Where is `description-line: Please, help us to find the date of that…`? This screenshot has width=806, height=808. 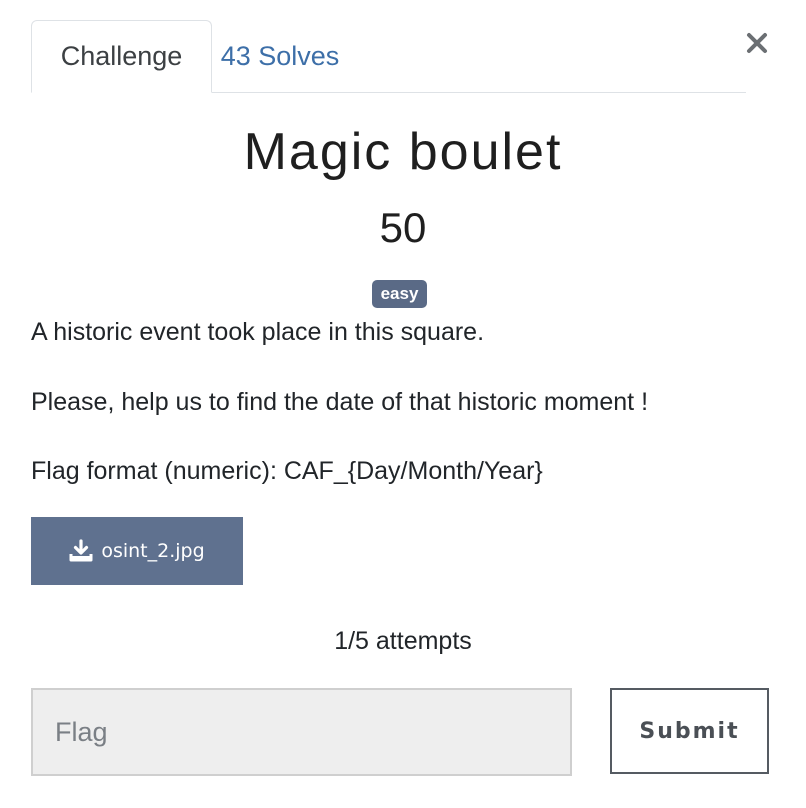
description-line: Please, help us to find the date of that… is located at coordinates (340, 402).